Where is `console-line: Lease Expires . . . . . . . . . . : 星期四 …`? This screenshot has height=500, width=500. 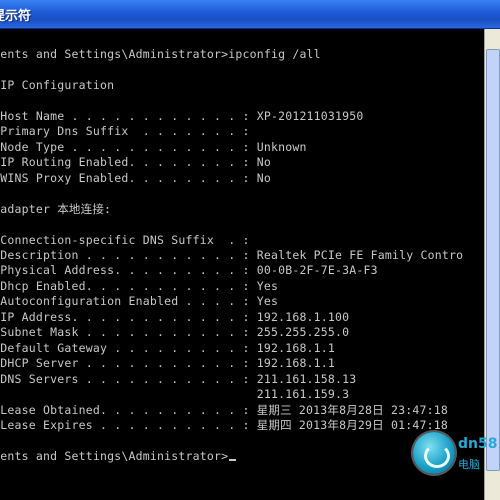 console-line: Lease Expires . . . . . . . . . . : 星期四 … is located at coordinates (224, 425).